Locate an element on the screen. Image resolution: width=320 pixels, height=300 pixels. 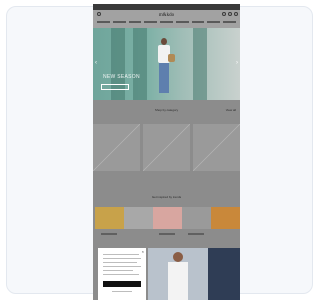
site-logo: m&kdo is located at coordinates (166, 15).